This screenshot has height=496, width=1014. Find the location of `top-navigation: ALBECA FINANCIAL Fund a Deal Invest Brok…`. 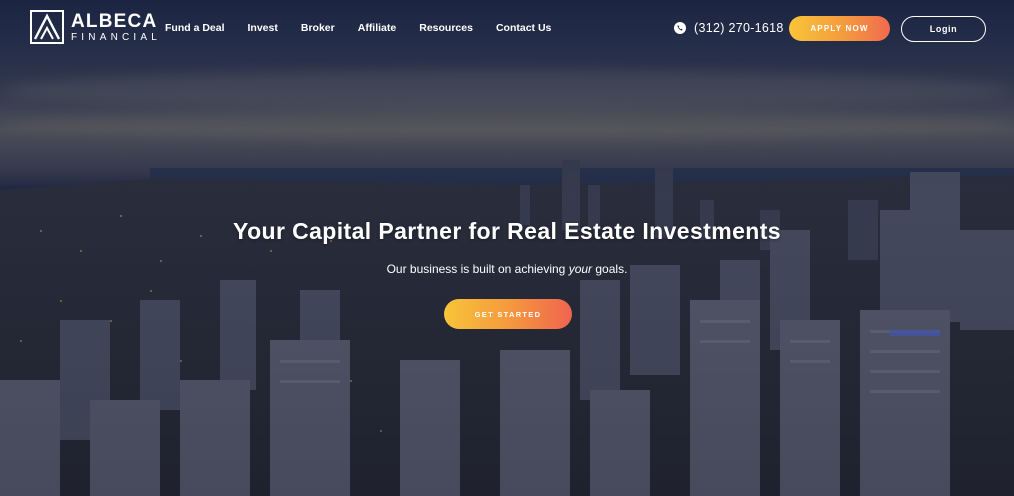

top-navigation: ALBECA FINANCIAL Fund a Deal Invest Brok… is located at coordinates (507, 29).